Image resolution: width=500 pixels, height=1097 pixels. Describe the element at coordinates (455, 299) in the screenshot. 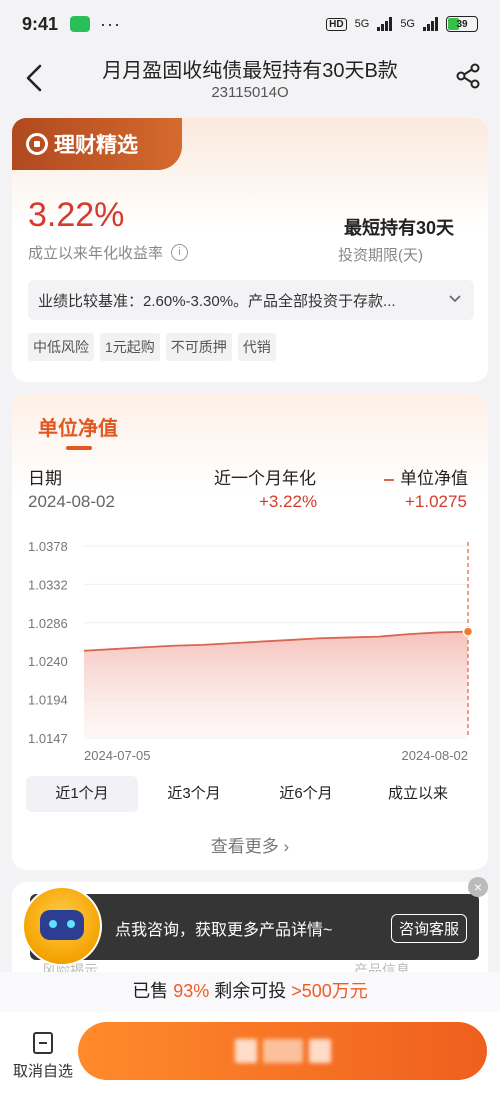

I see `chevron-down-icon` at that location.